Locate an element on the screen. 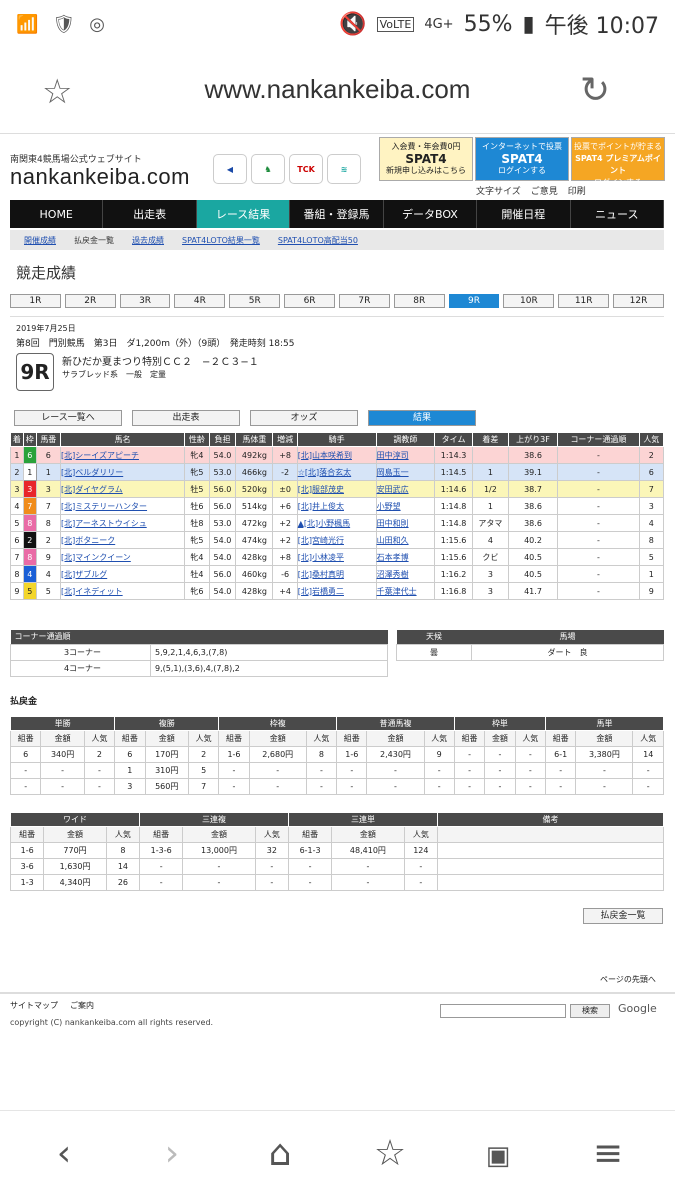 The width and height of the screenshot is (675, 1200). track-logo-1: ◀ is located at coordinates (230, 169).